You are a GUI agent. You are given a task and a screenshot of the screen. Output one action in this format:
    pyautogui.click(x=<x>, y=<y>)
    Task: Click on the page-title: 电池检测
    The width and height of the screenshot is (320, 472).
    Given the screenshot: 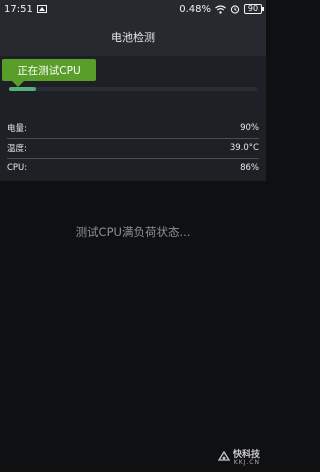 What is the action you would take?
    pyautogui.click(x=133, y=37)
    